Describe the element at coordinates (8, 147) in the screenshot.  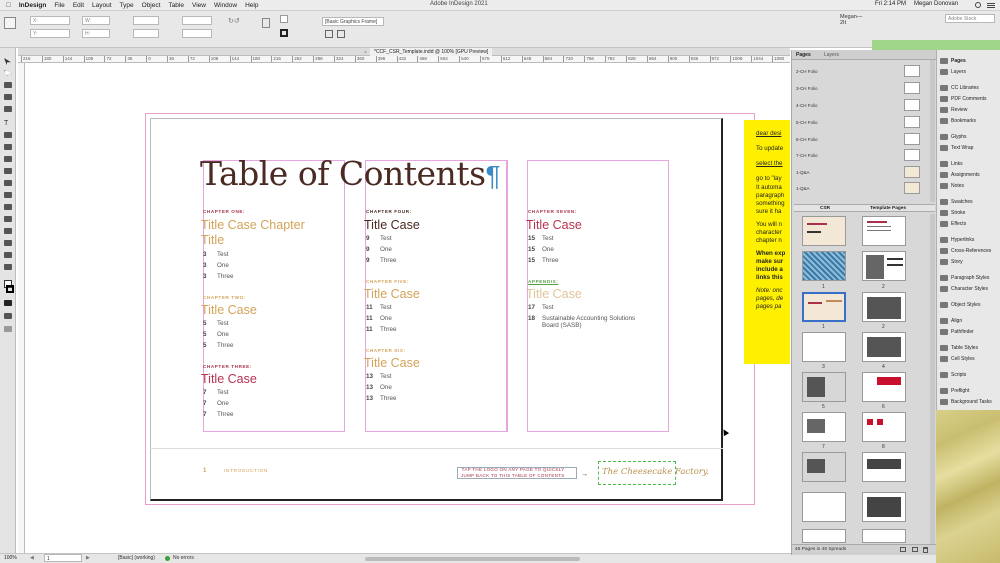
I see `pen-tool-icon` at that location.